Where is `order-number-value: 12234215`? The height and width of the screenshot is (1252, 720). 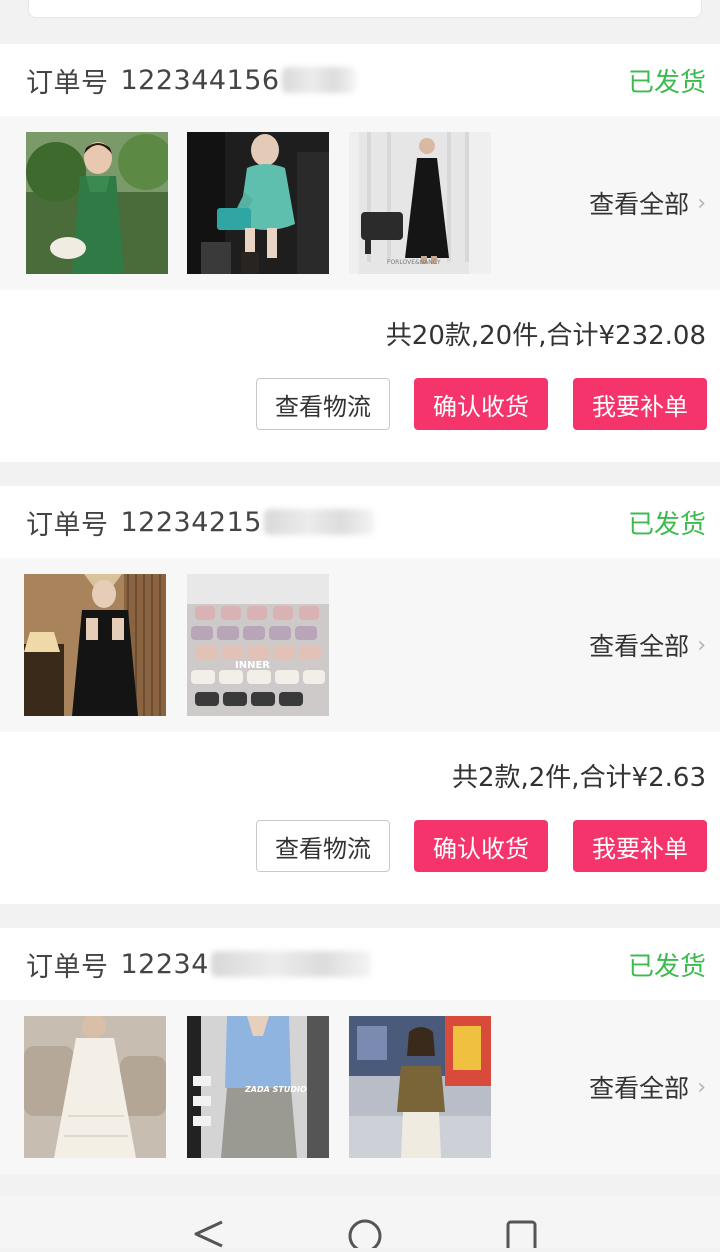
order-number-value: 12234215 is located at coordinates (191, 522).